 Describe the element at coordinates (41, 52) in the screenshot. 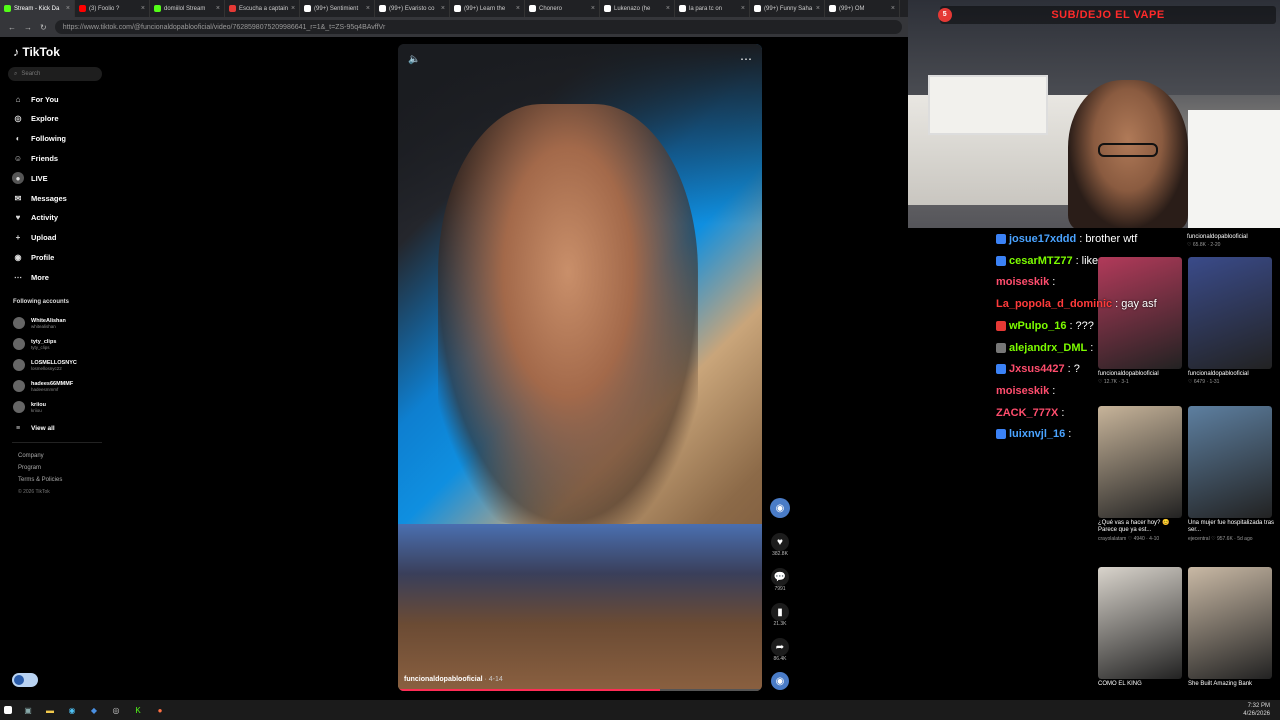

I see `logo-text: TikTok` at that location.